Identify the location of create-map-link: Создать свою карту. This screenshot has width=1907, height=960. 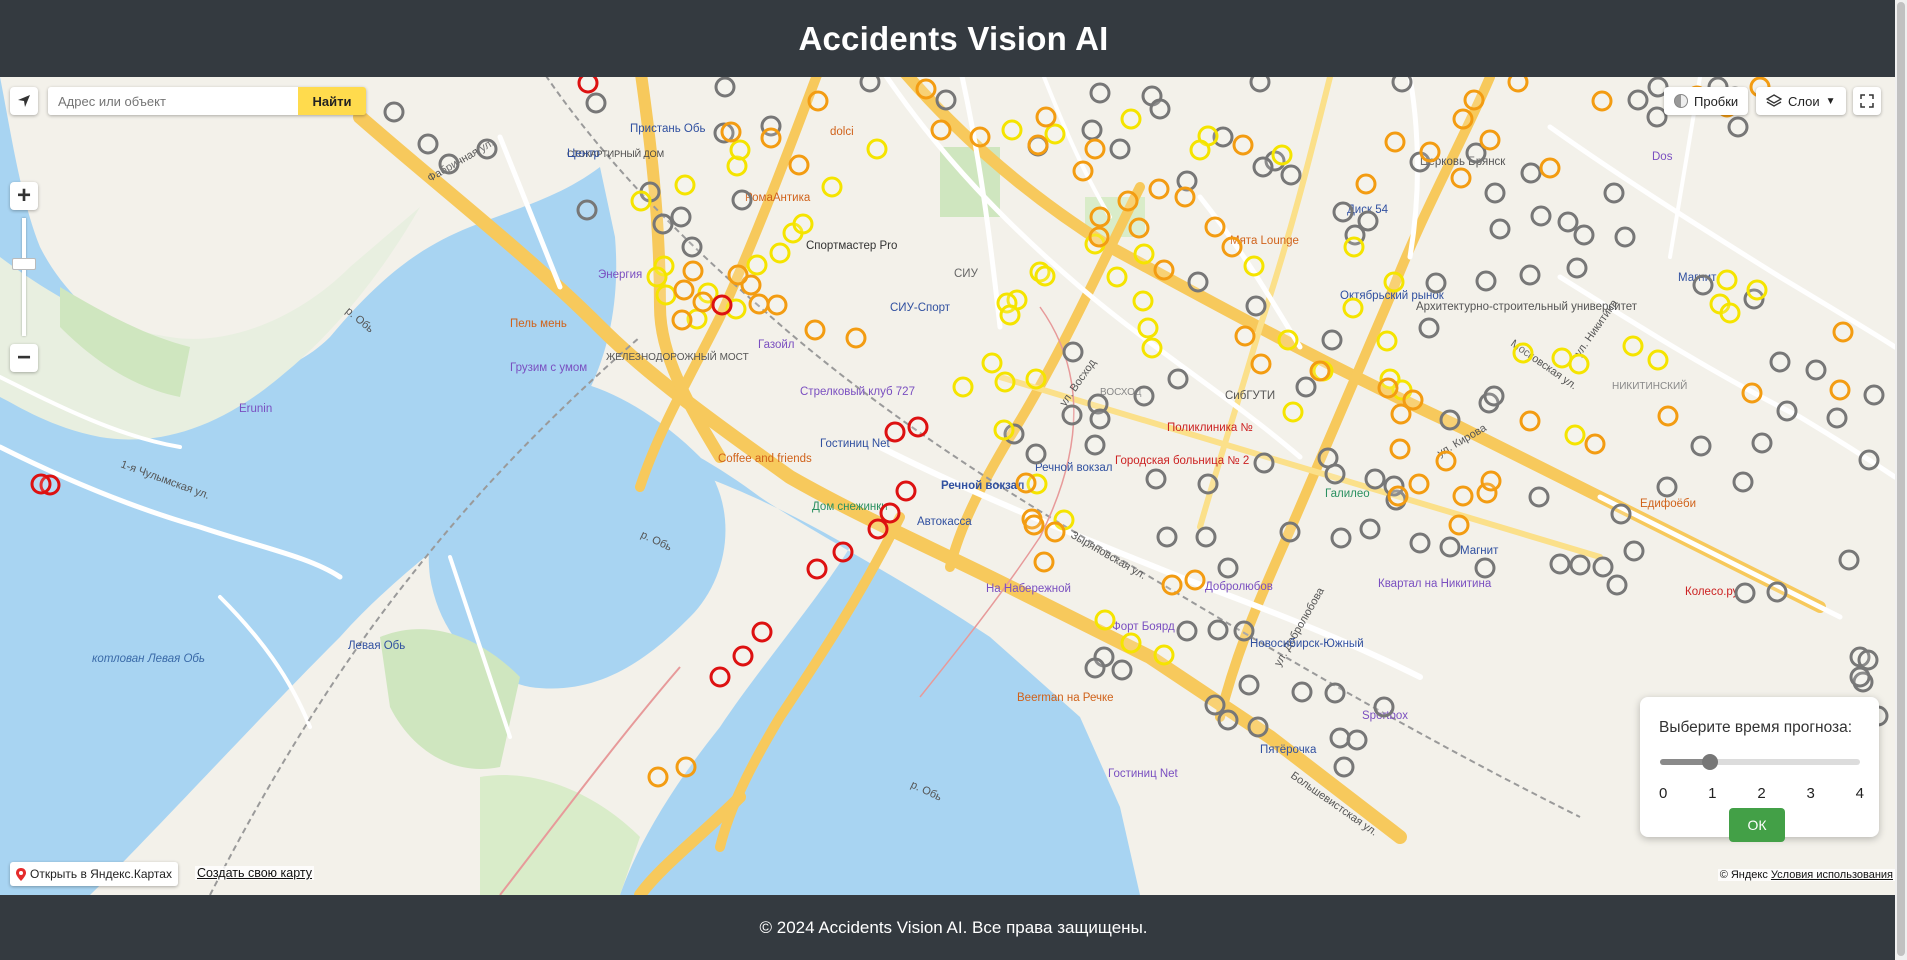
(255, 873).